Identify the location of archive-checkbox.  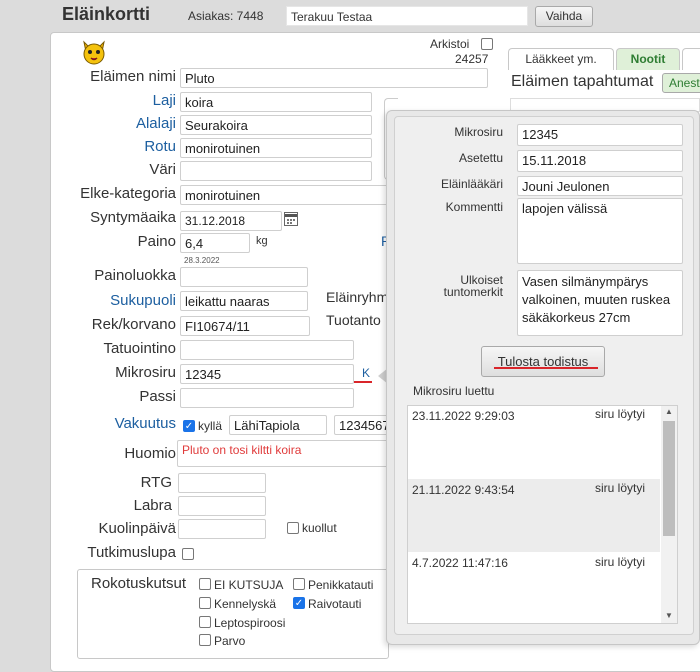
(487, 44).